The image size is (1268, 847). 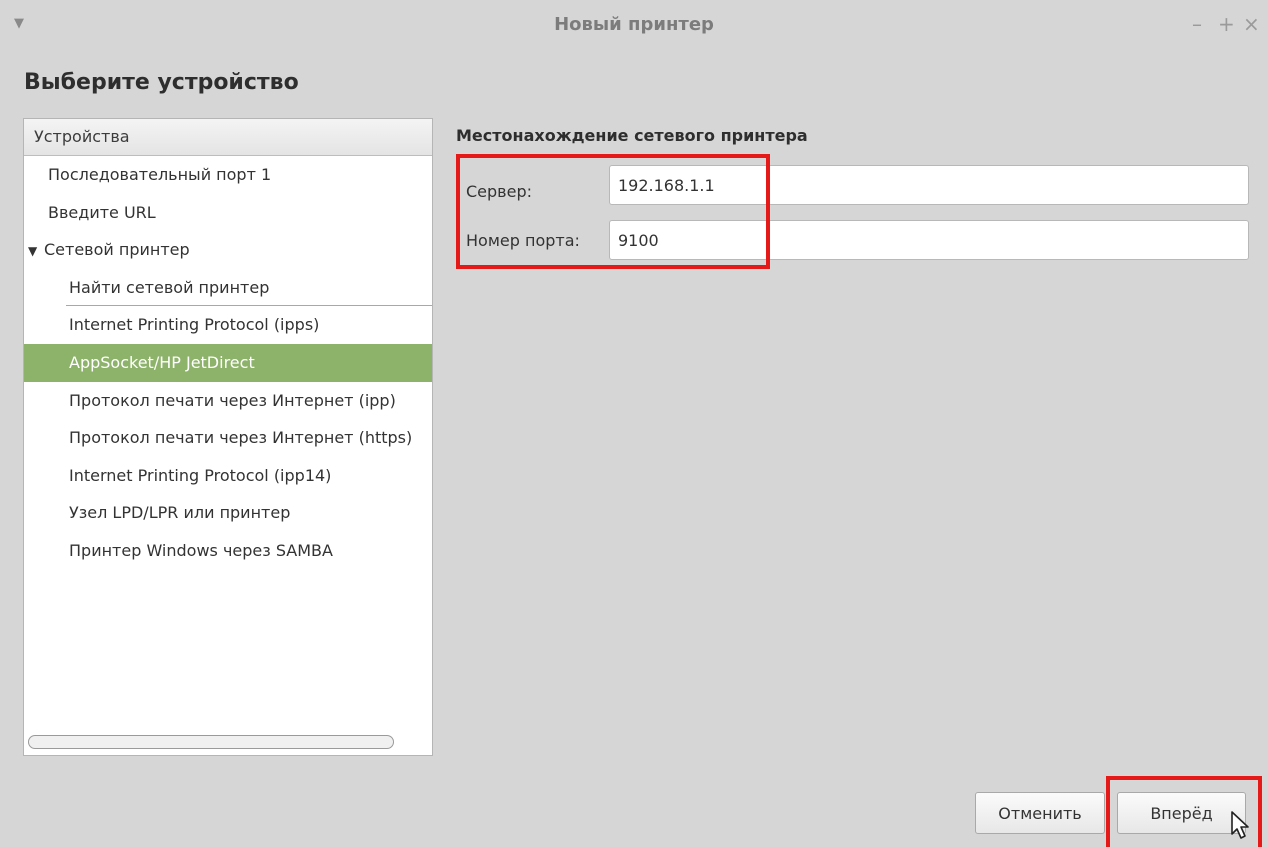 What do you see at coordinates (1251, 24) in the screenshot?
I see `close-icon: ×` at bounding box center [1251, 24].